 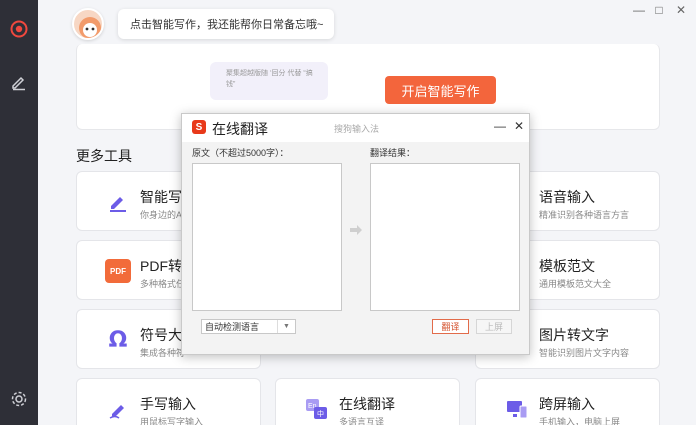 What do you see at coordinates (356, 230) in the screenshot?
I see `arrow-right-icon` at bounding box center [356, 230].